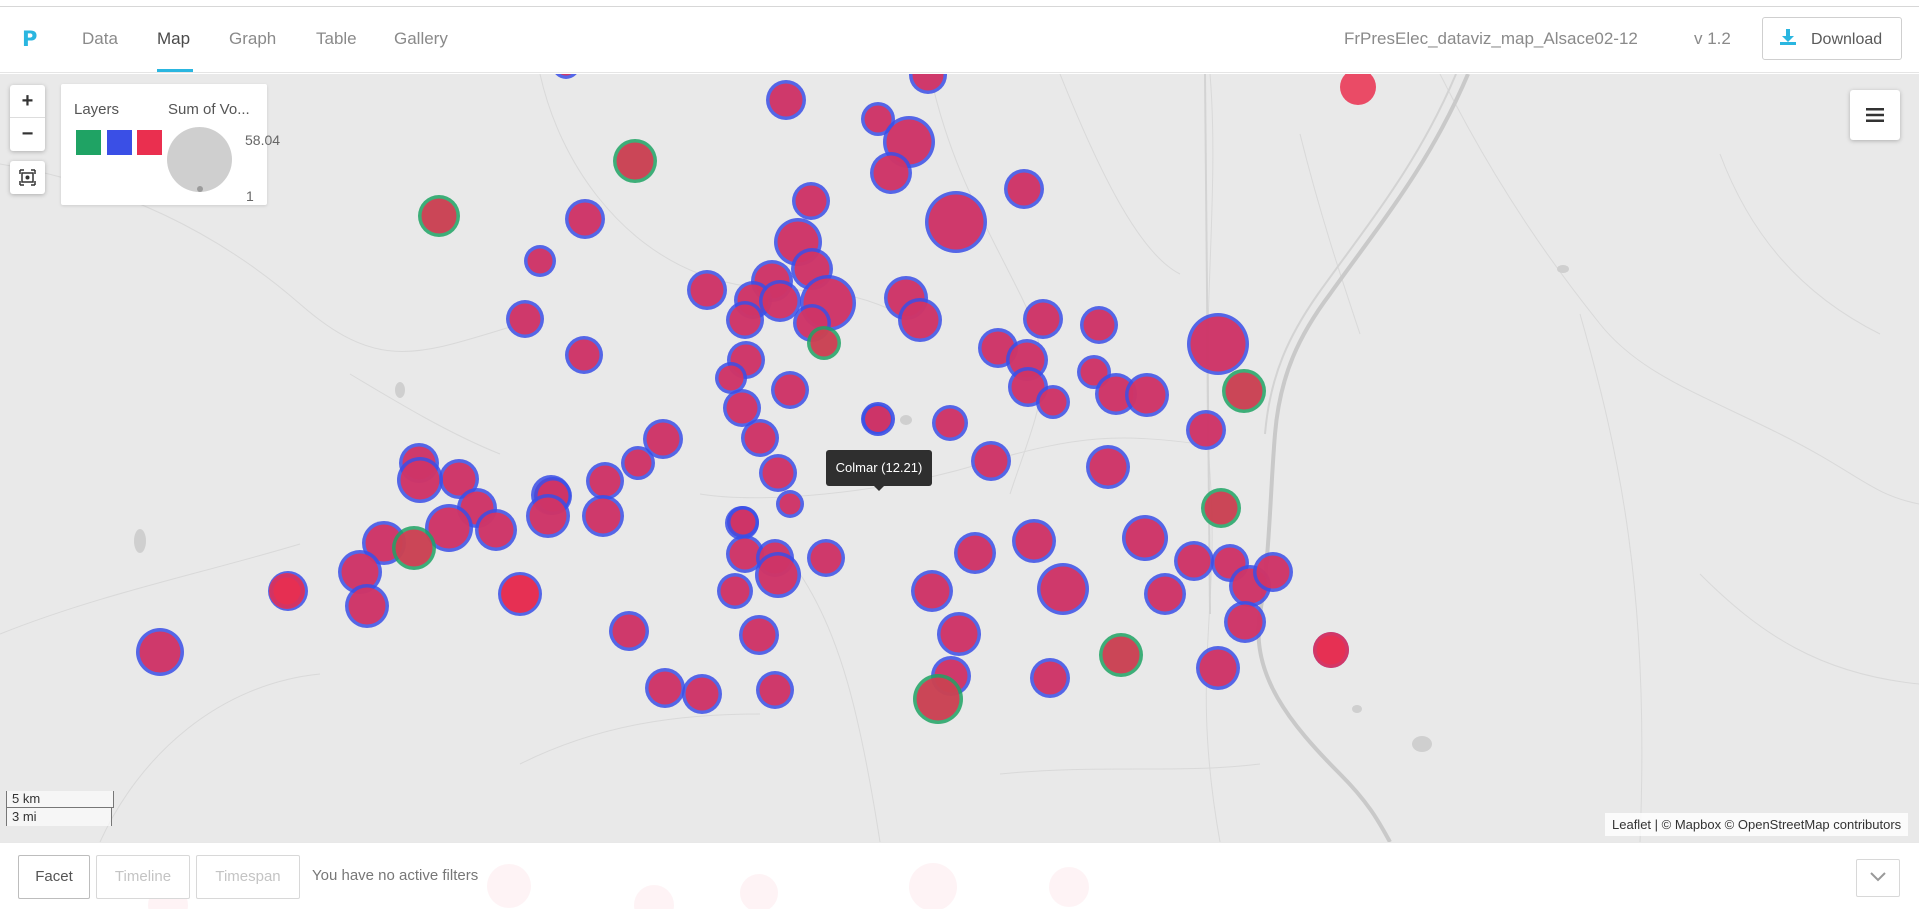  I want to click on colmar-marker, so click(878, 419).